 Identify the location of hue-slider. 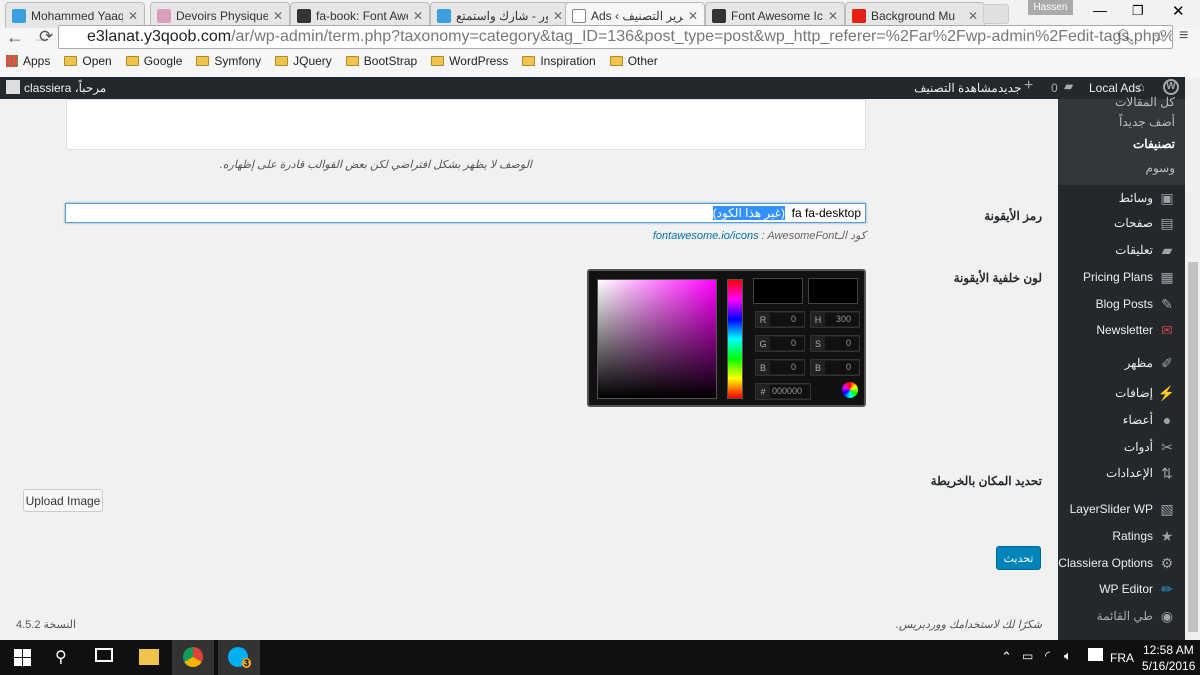
(735, 339).